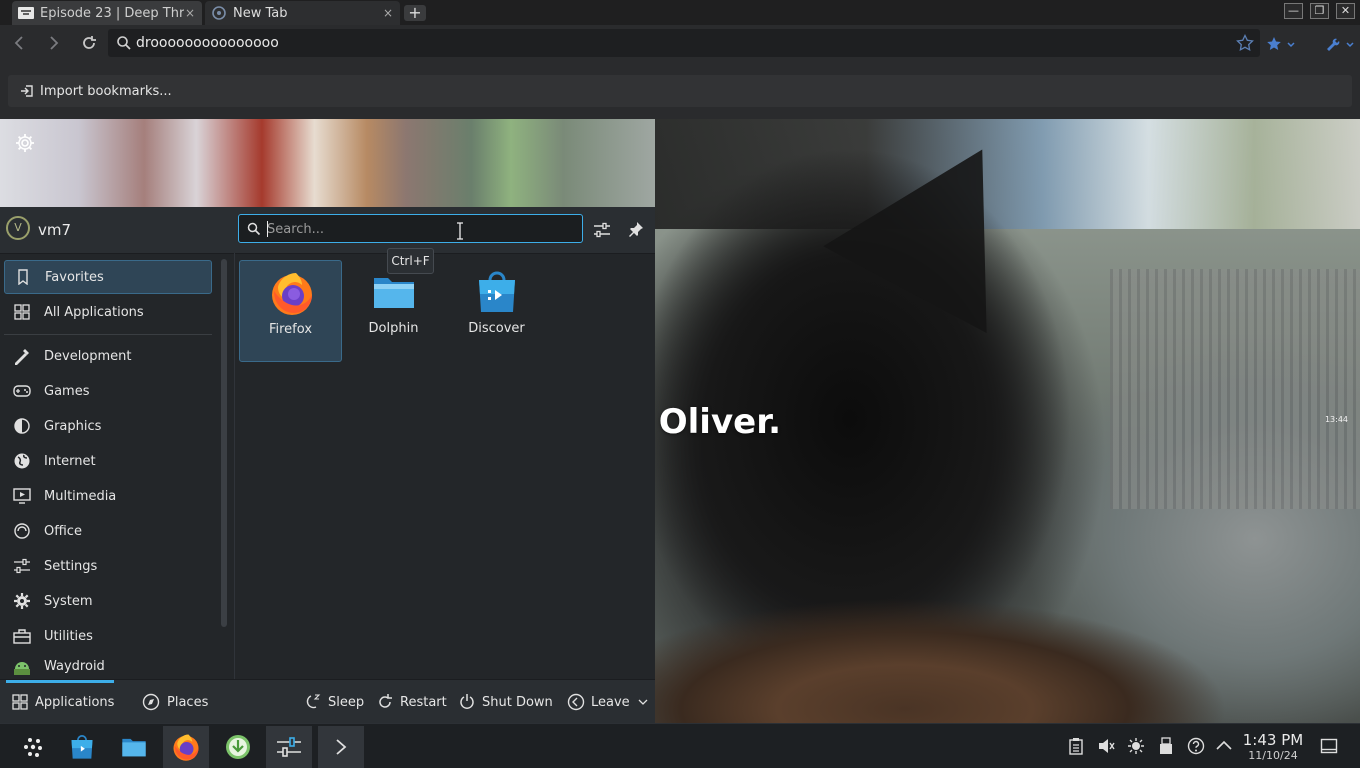 Image resolution: width=1360 pixels, height=768 pixels. Describe the element at coordinates (517, 702) in the screenshot. I see `shutdown-label: Shut Down` at that location.